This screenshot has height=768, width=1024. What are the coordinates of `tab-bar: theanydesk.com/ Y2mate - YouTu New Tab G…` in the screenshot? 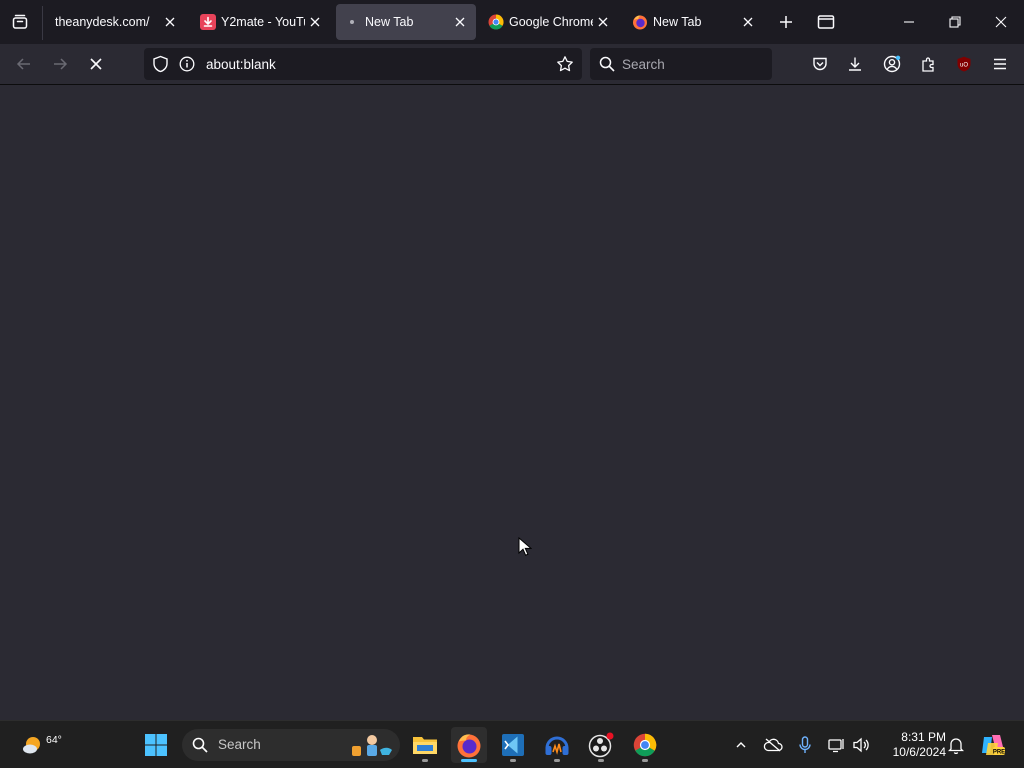 It's located at (512, 22).